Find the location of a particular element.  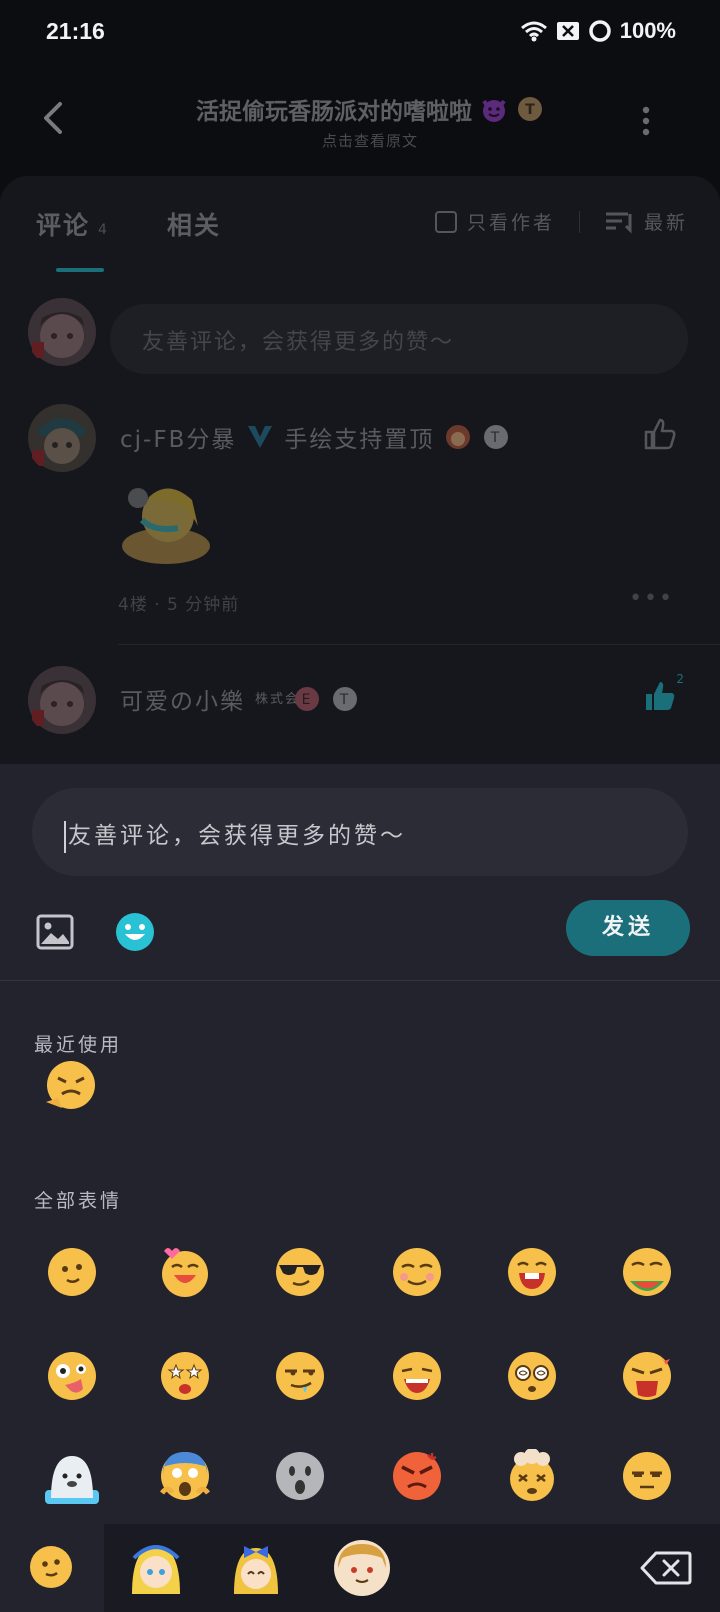

character-badge-icon is located at coordinates (458, 437).